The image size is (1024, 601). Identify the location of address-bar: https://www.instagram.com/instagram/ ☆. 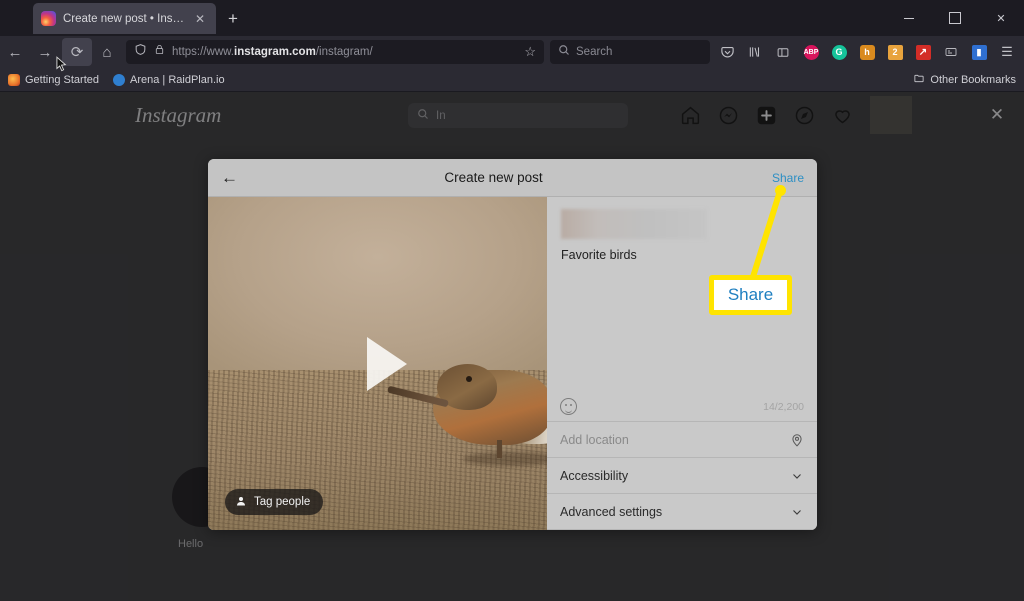
(335, 52).